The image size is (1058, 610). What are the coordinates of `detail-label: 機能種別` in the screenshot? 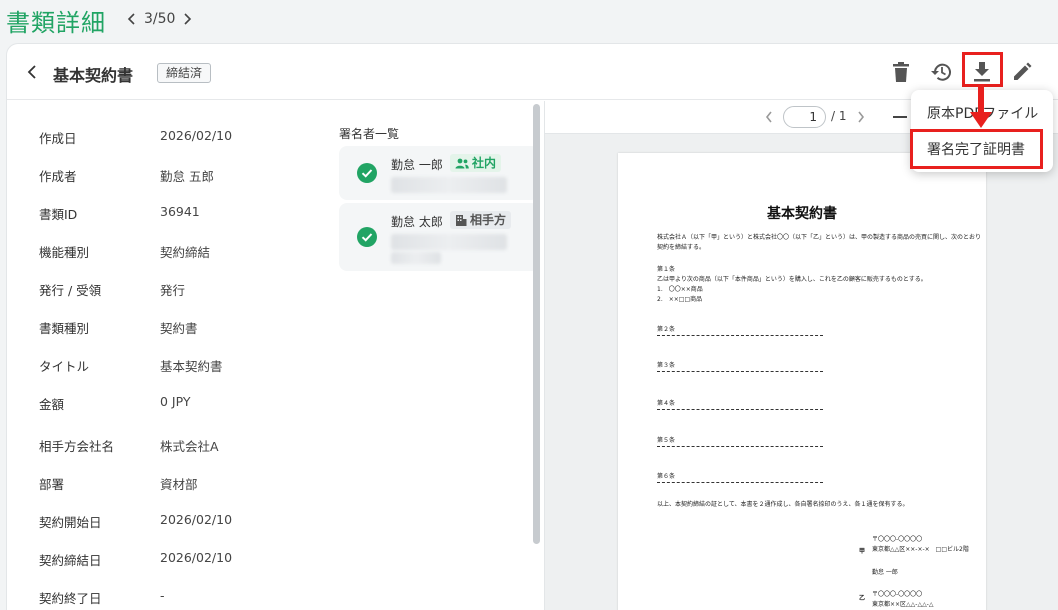 It's located at (64, 252).